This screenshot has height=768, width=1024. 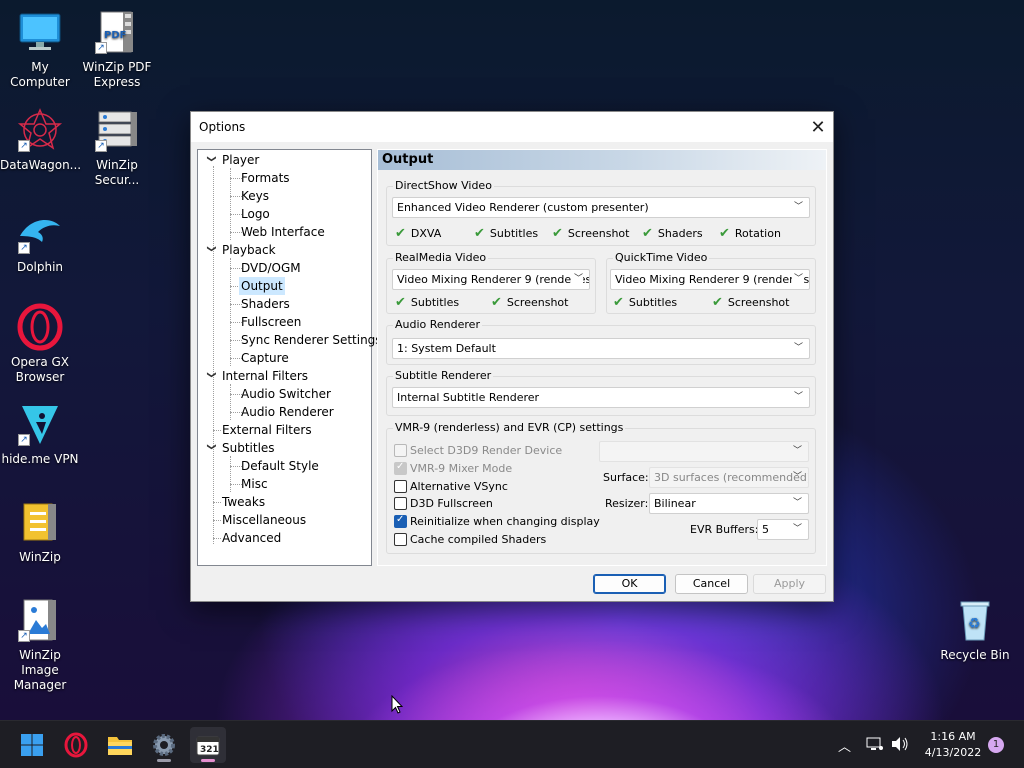 What do you see at coordinates (290, 340) in the screenshot?
I see `tree-item-sync-renderer: Sync Renderer Settings` at bounding box center [290, 340].